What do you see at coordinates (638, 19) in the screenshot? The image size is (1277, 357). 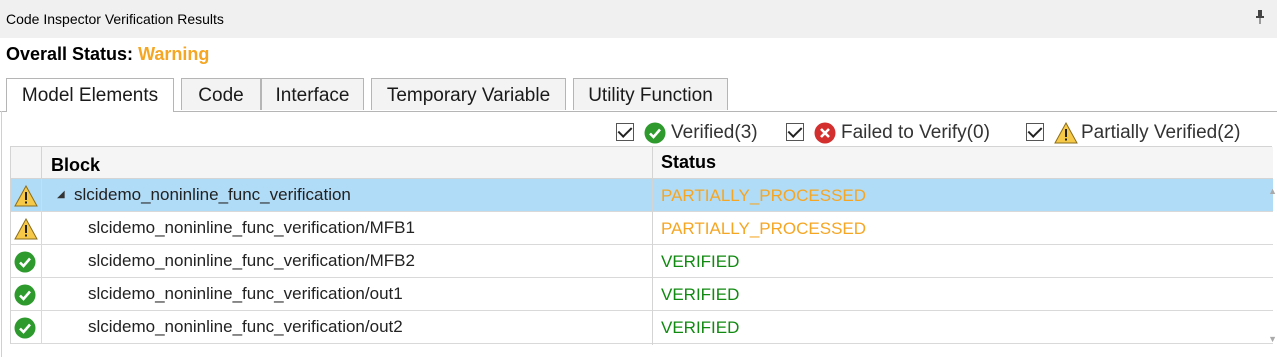 I see `title-bar: Code Inspector Verification Results` at bounding box center [638, 19].